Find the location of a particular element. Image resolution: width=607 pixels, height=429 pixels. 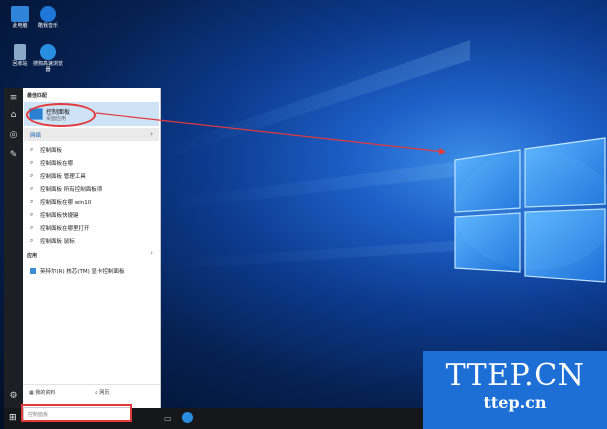

site-watermark: TTEP.CN ttep.cn is located at coordinates (515, 390).